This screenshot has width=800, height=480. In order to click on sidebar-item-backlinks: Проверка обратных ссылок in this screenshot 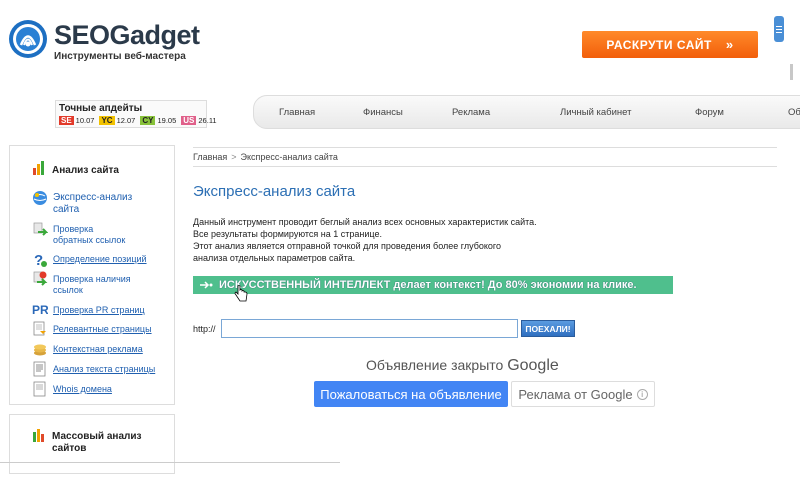, I will do `click(93, 235)`.